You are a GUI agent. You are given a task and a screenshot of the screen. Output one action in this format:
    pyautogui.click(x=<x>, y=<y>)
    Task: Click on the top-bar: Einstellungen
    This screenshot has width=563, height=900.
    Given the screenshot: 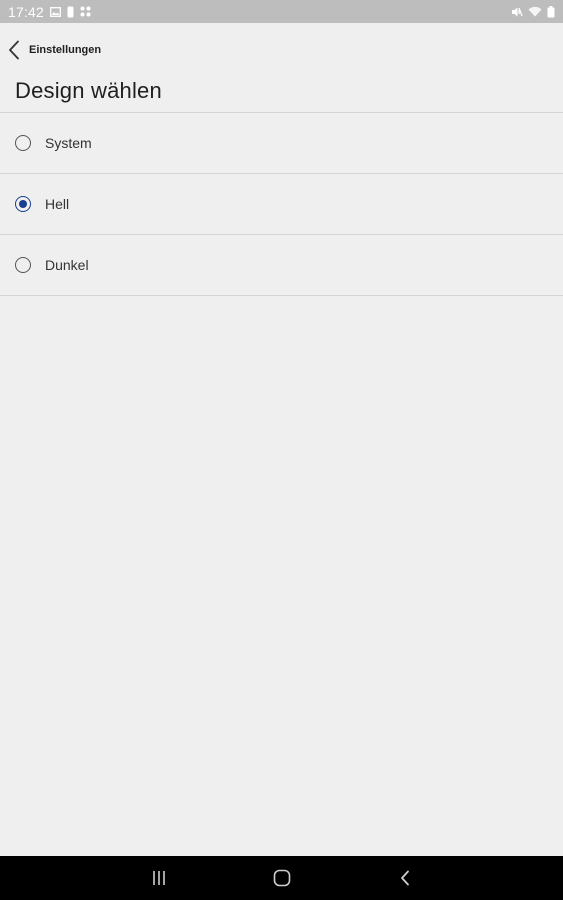 What is the action you would take?
    pyautogui.click(x=281, y=48)
    